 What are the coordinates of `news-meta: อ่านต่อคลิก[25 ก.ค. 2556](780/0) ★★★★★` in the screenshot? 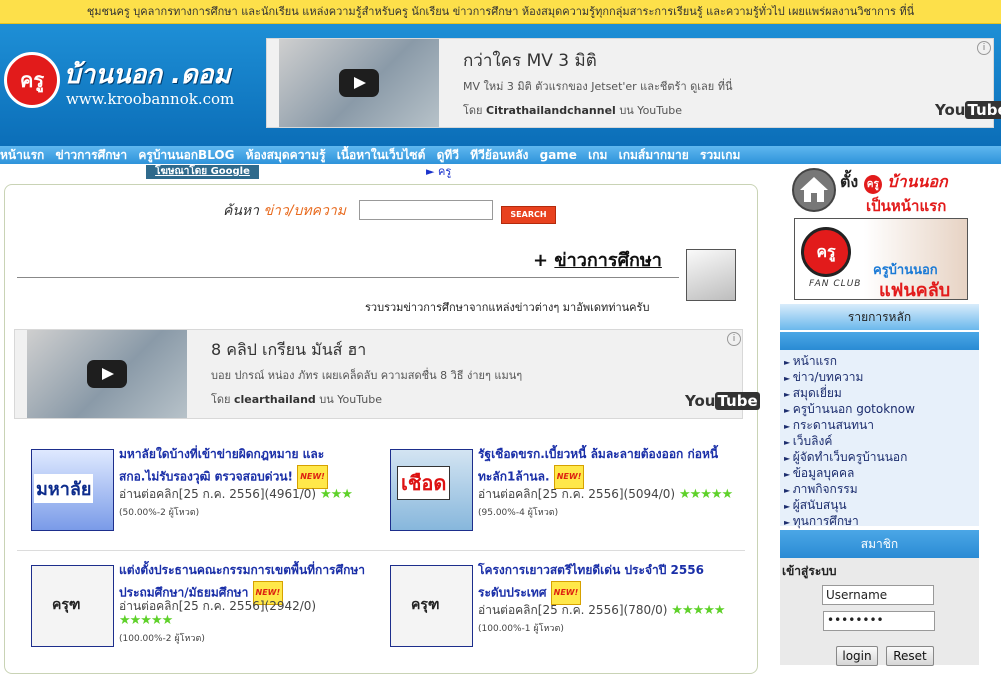 It's located at (602, 610).